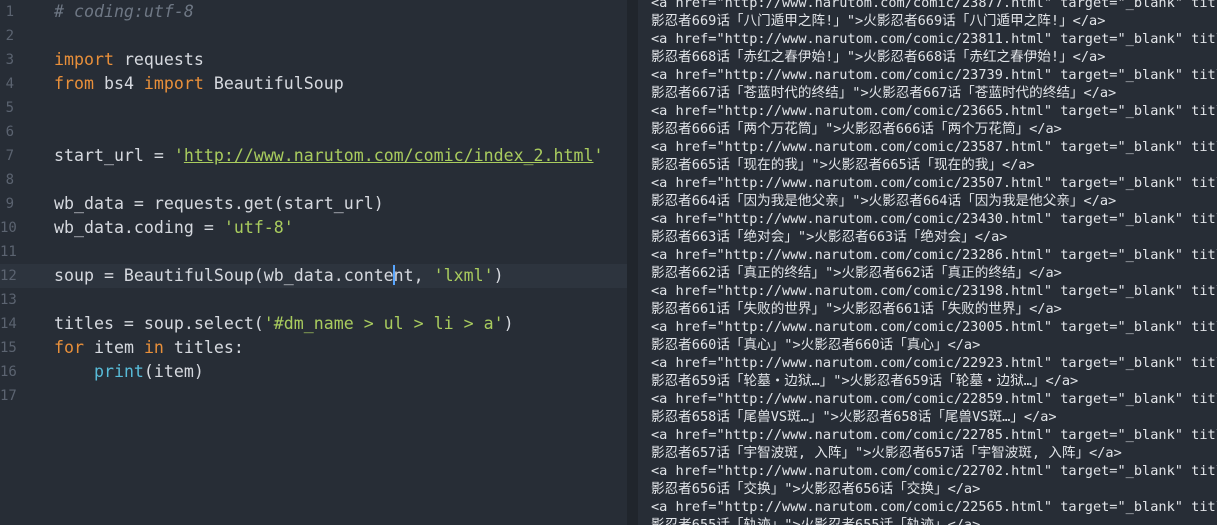 This screenshot has width=1217, height=525. What do you see at coordinates (856, 309) in the screenshot?
I see `output-line: 影忍者661话「失败的世界」">火影忍者661话「失败的世界」</a>` at bounding box center [856, 309].